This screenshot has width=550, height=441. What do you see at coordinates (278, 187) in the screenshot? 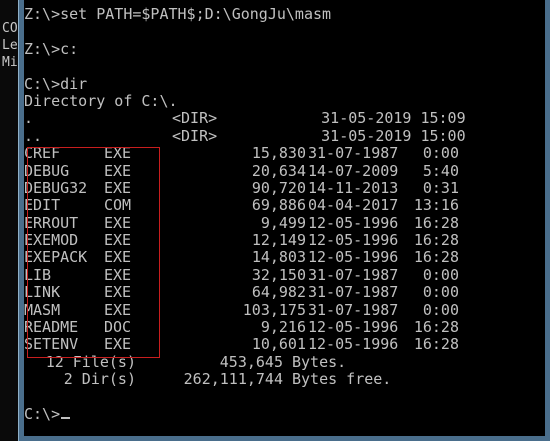
I see `file-size: 90,720` at bounding box center [278, 187].